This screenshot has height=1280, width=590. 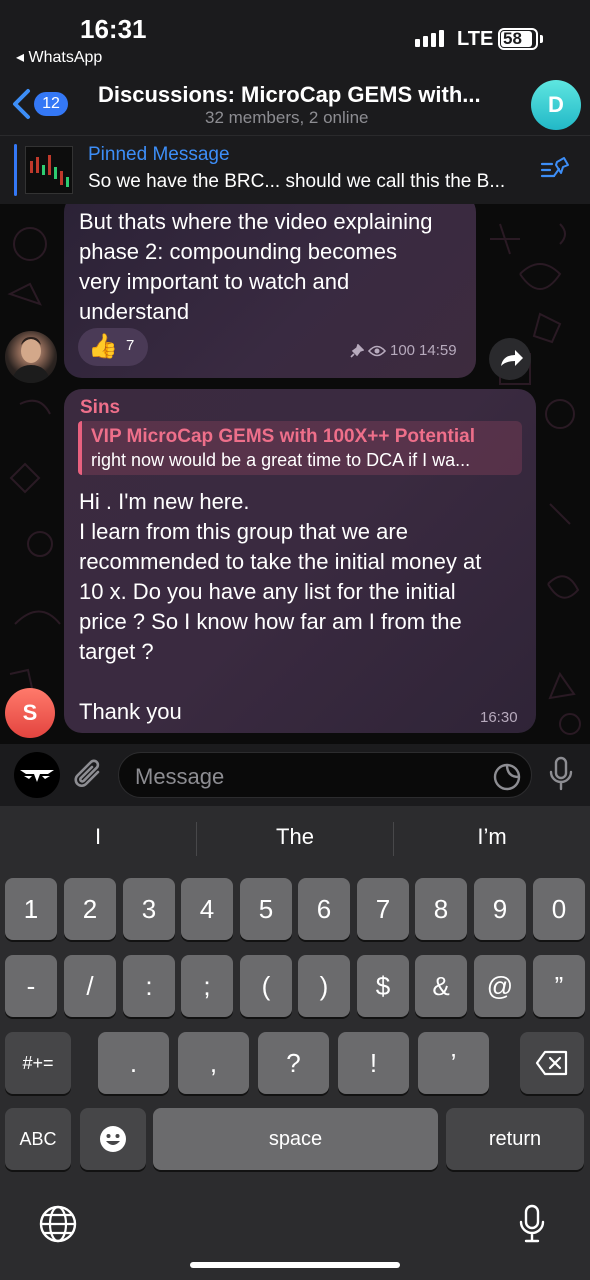 I want to click on key: @, so click(x=500, y=986).